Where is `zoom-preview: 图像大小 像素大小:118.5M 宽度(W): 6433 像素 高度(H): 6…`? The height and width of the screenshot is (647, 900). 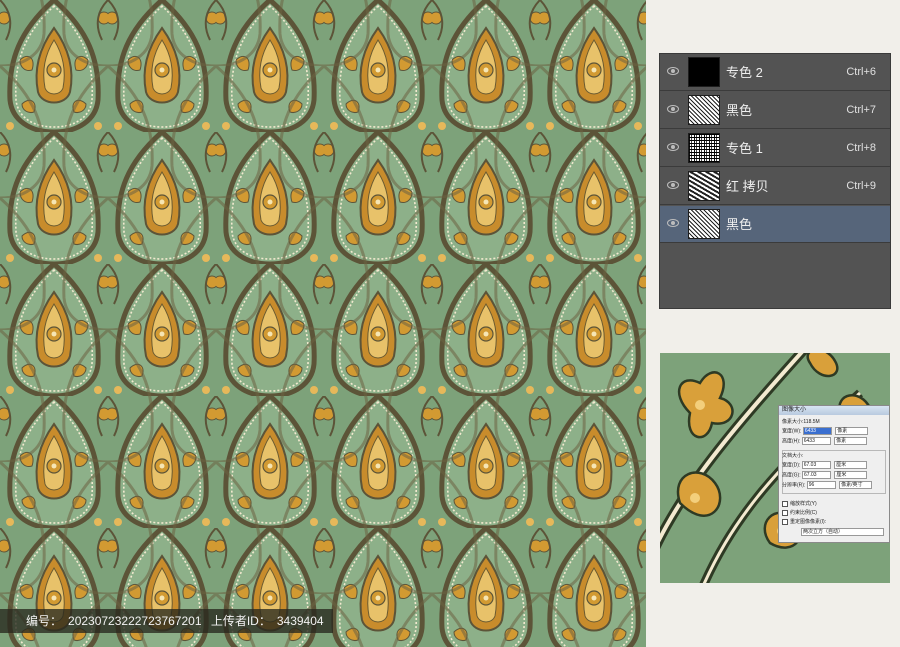 zoom-preview: 图像大小 像素大小:118.5M 宽度(W): 6433 像素 高度(H): 6… is located at coordinates (775, 468).